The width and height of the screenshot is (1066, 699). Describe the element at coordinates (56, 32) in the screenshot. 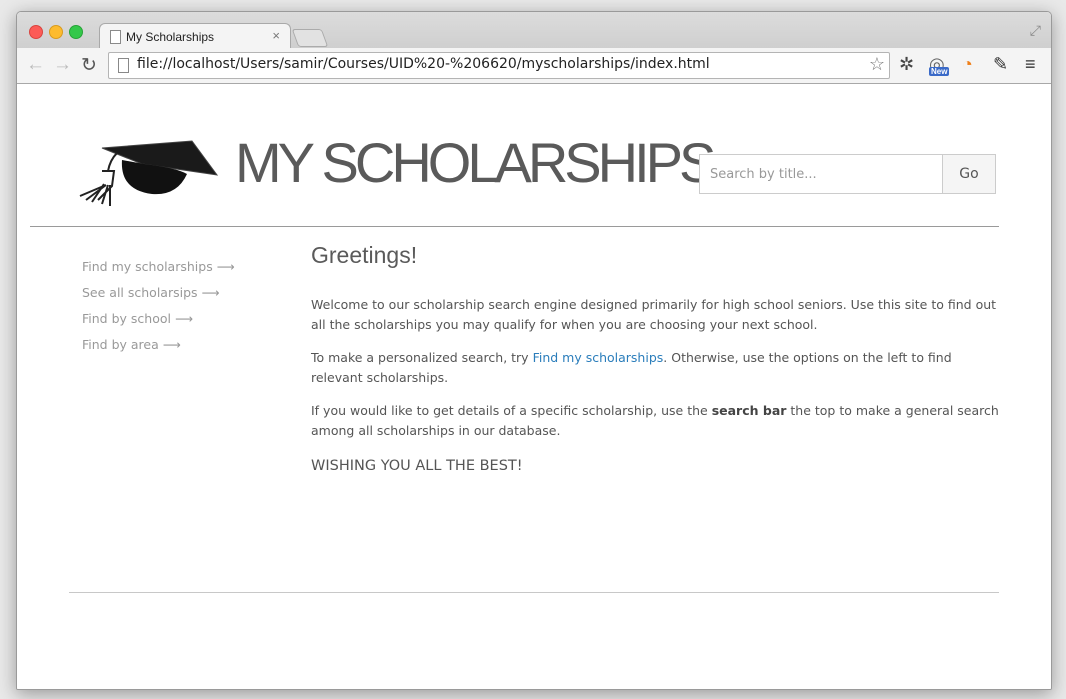

I see `minimize-window-button` at that location.